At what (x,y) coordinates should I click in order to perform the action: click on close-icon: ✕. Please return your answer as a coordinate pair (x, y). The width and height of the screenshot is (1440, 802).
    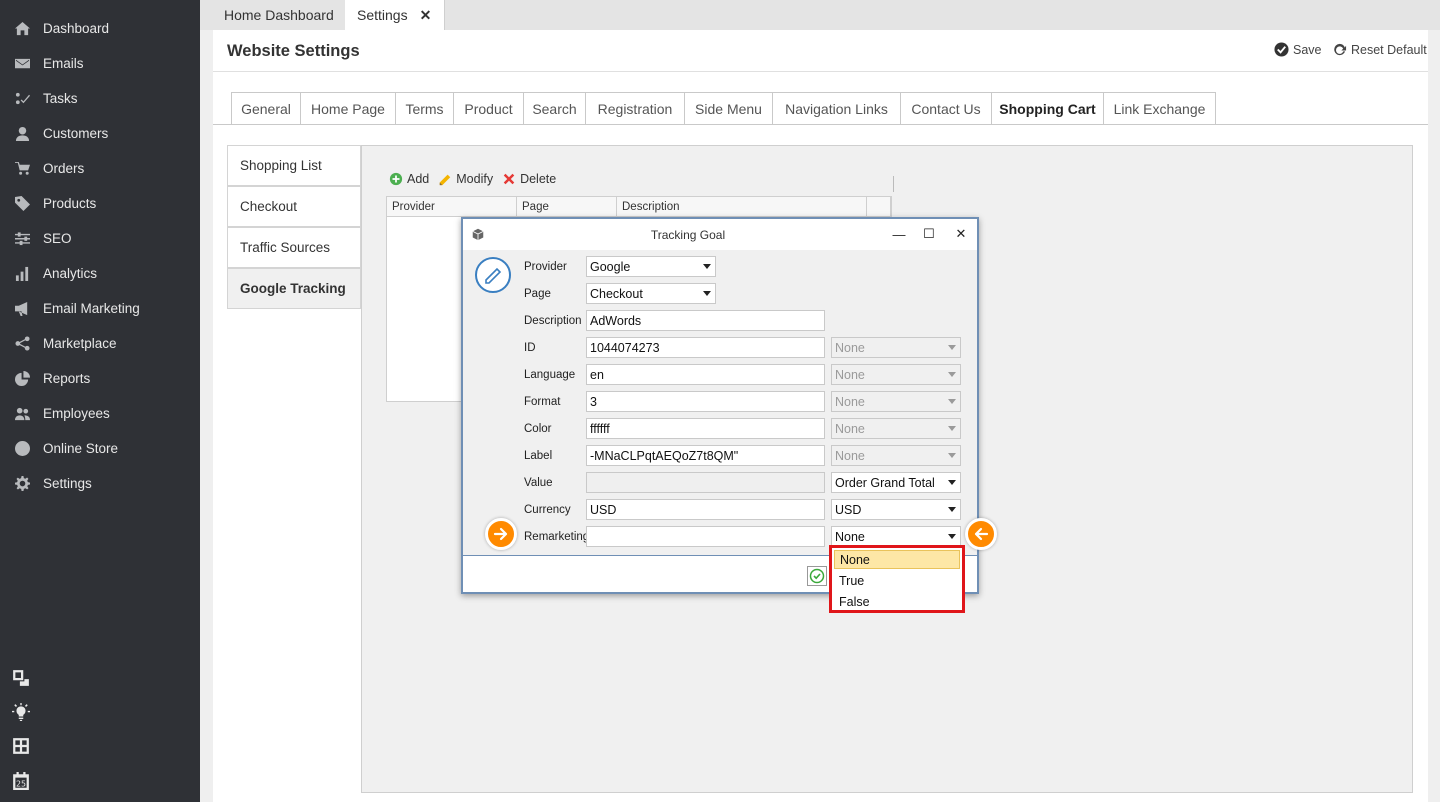
    Looking at the image, I should click on (426, 15).